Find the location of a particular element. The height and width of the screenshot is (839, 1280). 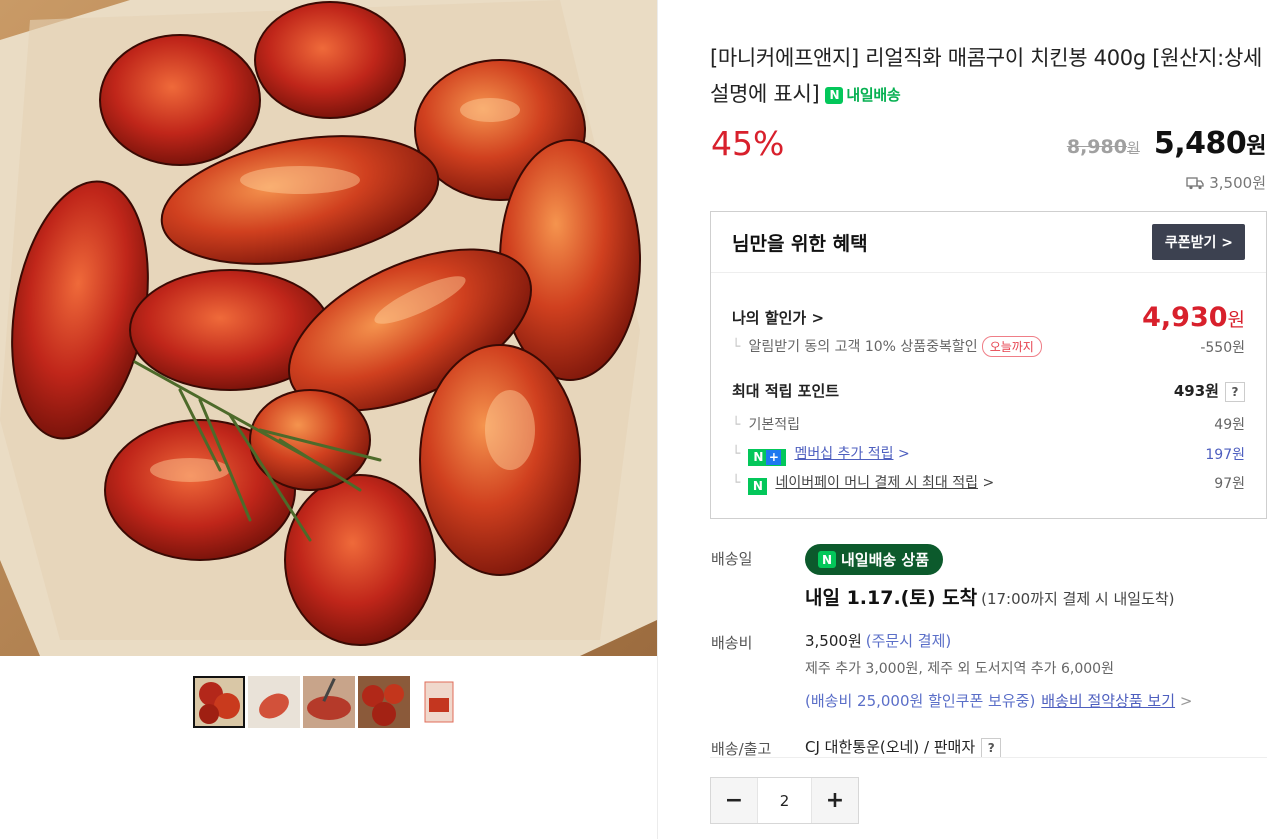

arrival-info: 내일 1.17.(토) 도착 (17:00까지 결제 시 내일도착) is located at coordinates (990, 596).